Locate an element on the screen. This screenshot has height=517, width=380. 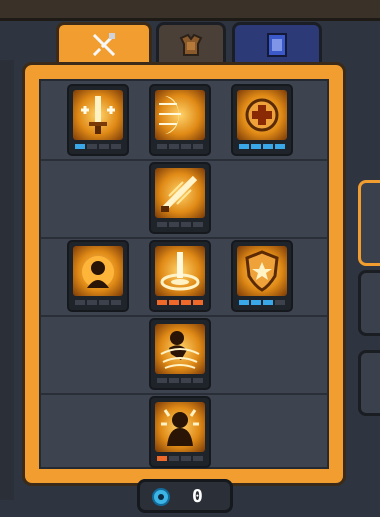
whirlwind-icon is located at coordinates (180, 349).